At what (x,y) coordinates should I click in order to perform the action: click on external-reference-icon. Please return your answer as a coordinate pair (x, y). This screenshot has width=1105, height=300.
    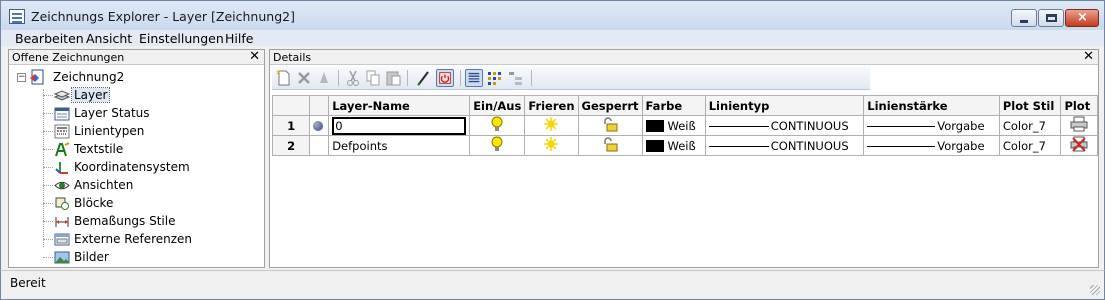
    Looking at the image, I should click on (62, 239).